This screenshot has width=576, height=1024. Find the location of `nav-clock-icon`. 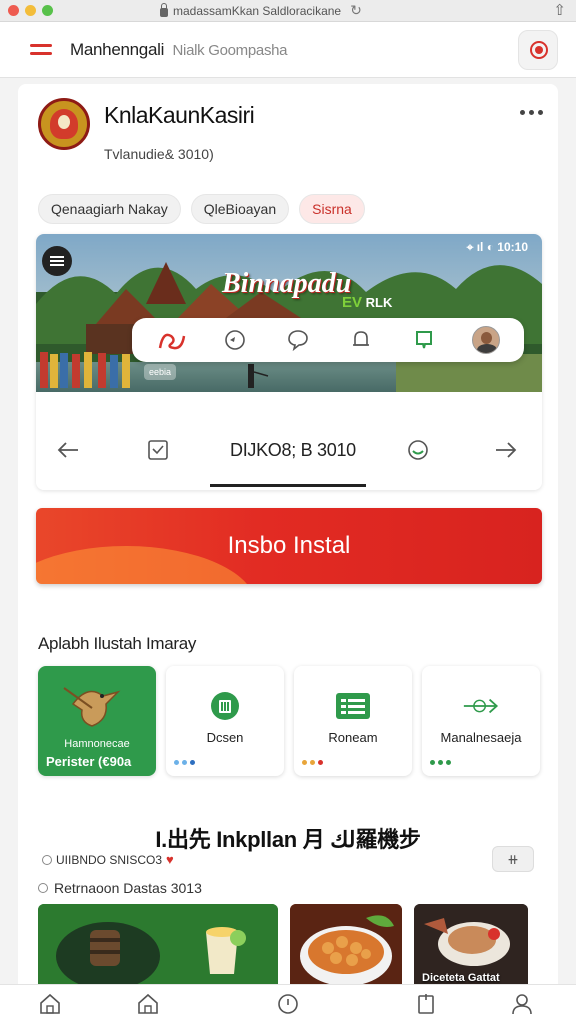

nav-clock-icon is located at coordinates (288, 1004).